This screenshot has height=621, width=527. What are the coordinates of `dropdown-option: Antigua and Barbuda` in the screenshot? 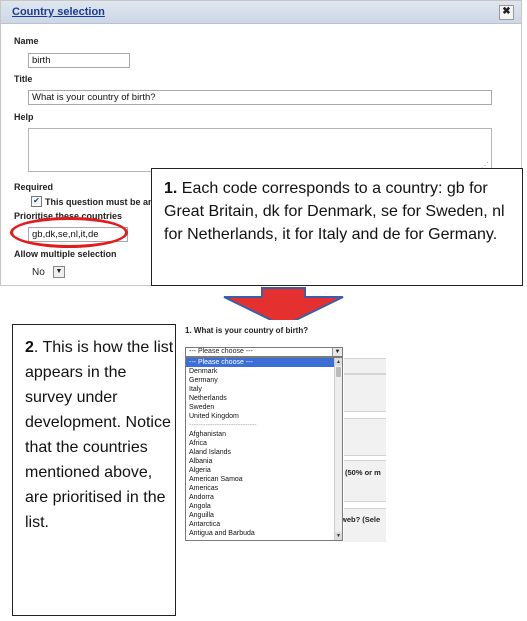 It's located at (264, 533).